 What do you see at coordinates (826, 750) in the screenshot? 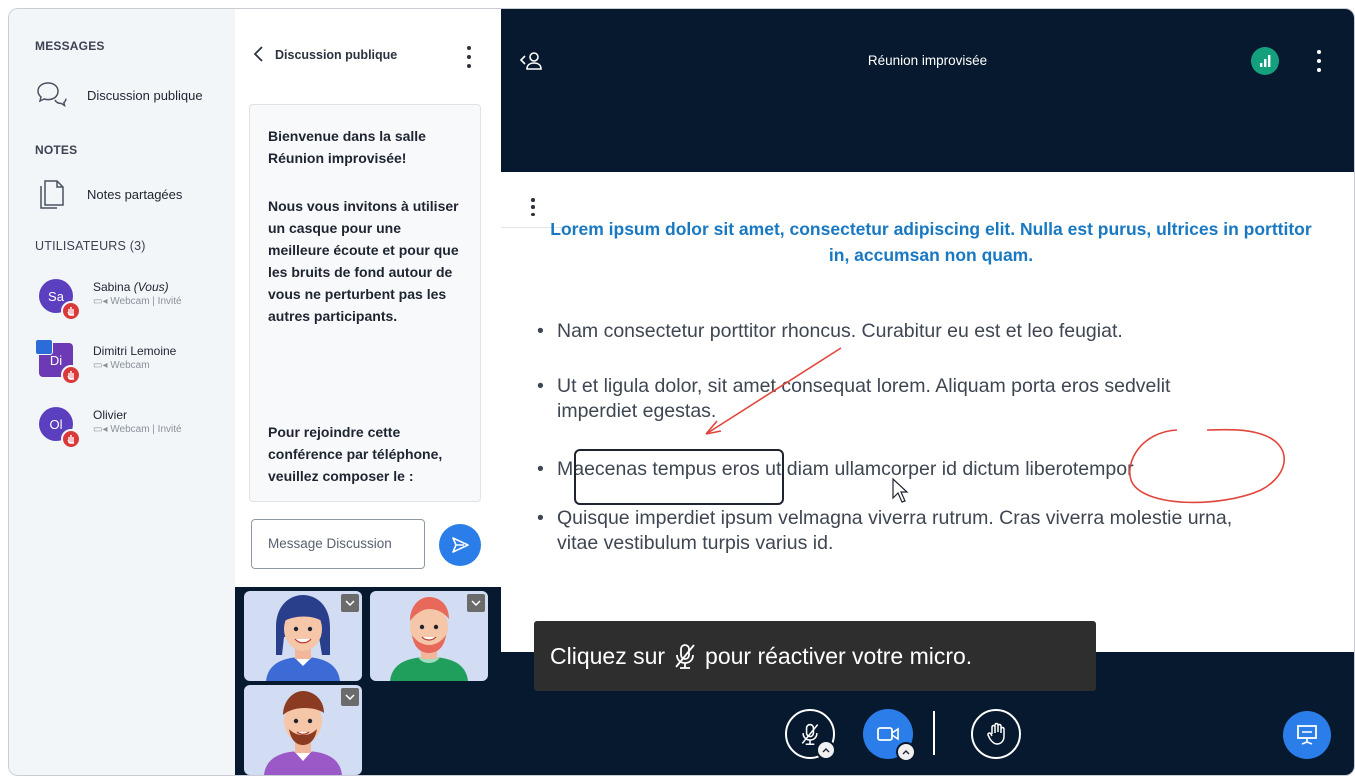
I see `audio-options-chevron-icon` at bounding box center [826, 750].